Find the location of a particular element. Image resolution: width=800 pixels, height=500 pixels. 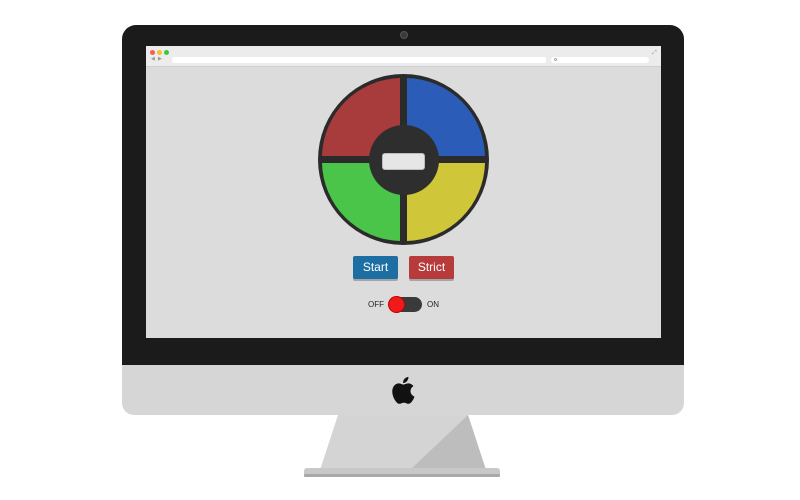

address-bar is located at coordinates (359, 60).